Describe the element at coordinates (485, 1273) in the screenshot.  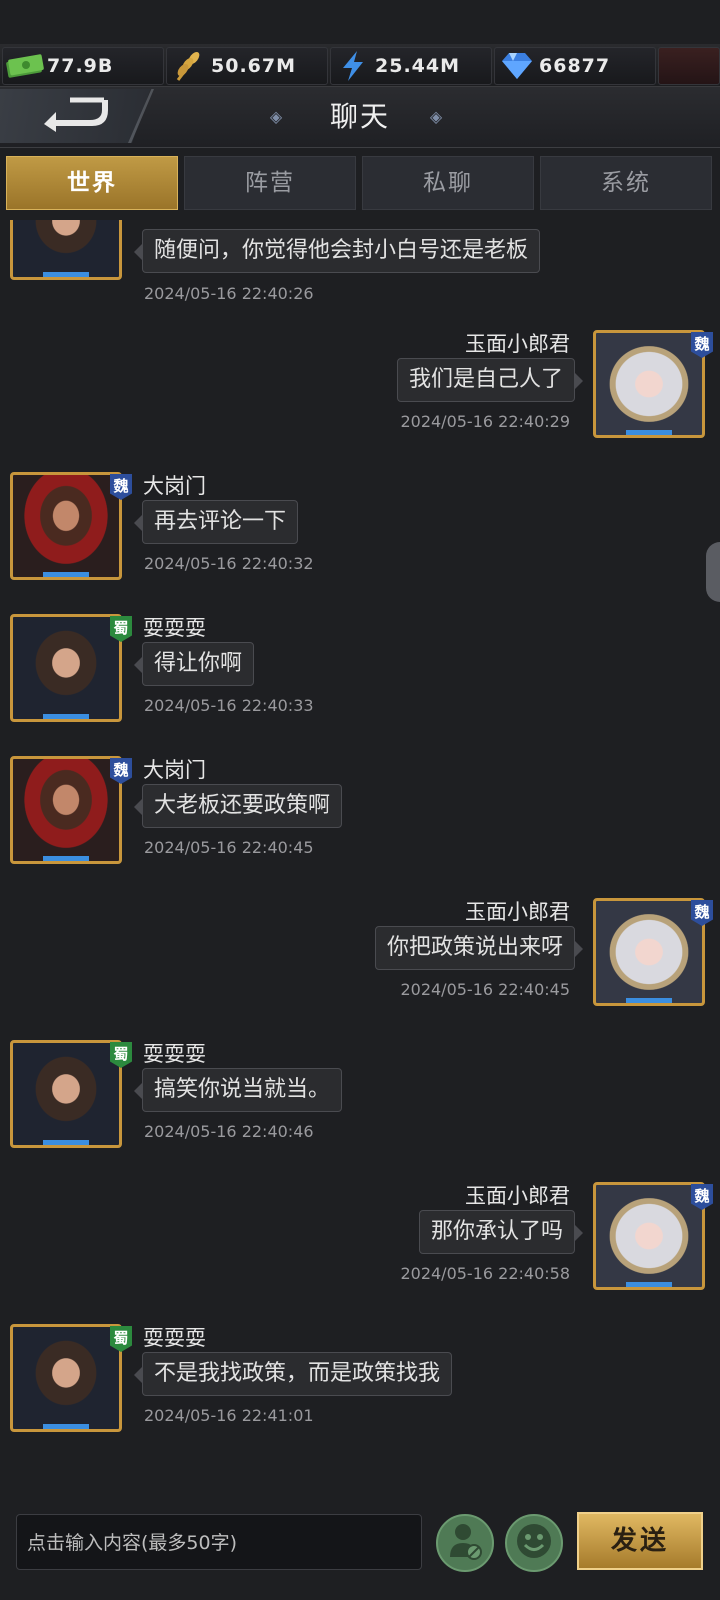
I see `message-time: 2024/05-16 22:40:58` at that location.